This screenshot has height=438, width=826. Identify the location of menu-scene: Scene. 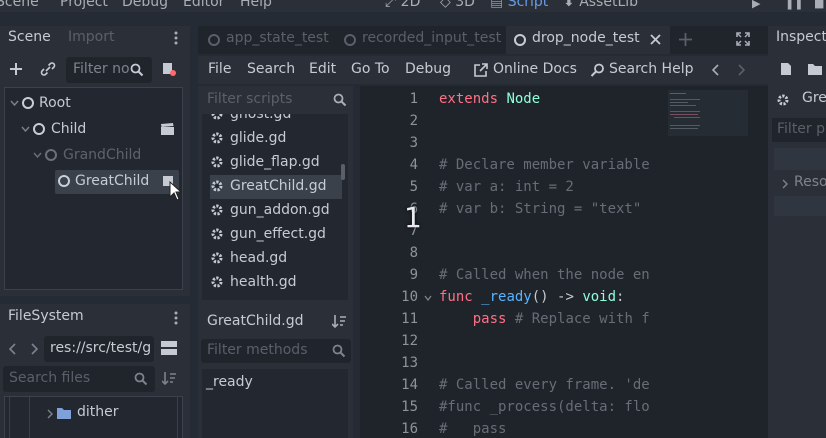
(19, 5).